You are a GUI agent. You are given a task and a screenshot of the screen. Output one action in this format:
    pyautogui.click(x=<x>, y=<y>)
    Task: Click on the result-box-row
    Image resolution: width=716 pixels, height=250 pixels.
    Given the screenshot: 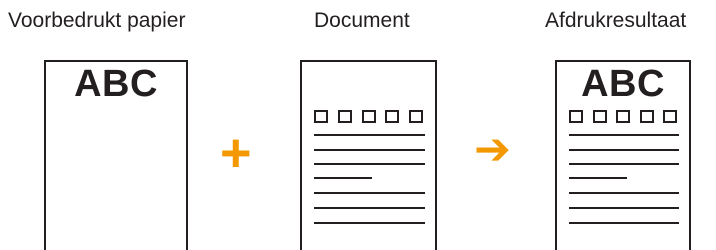 What is the action you would take?
    pyautogui.click(x=623, y=116)
    